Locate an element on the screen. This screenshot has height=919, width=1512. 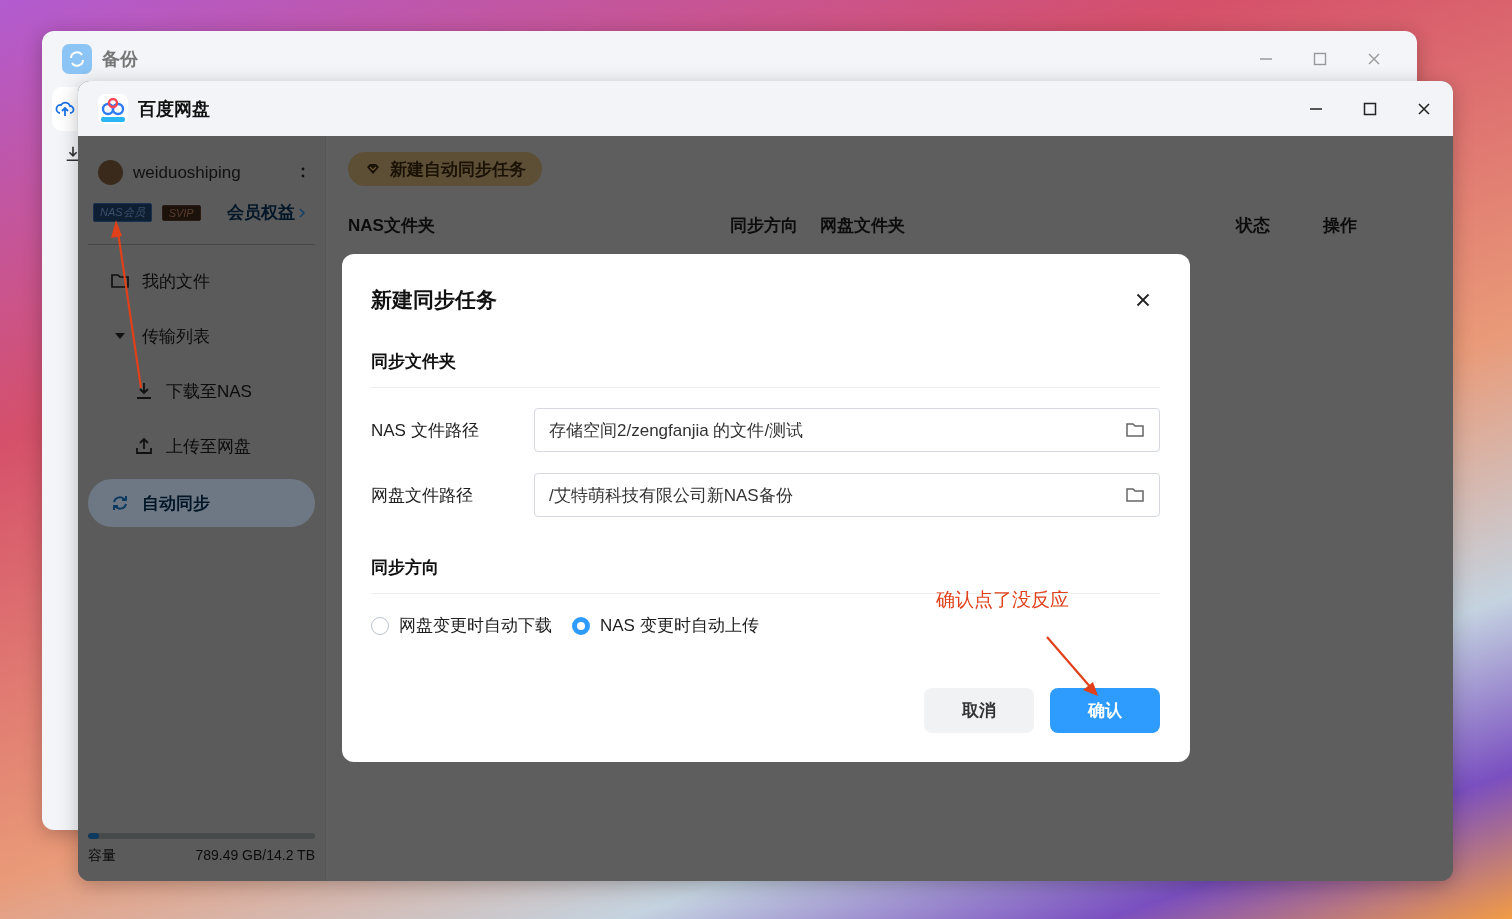
user-name: weiduoshiping is located at coordinates (187, 172).